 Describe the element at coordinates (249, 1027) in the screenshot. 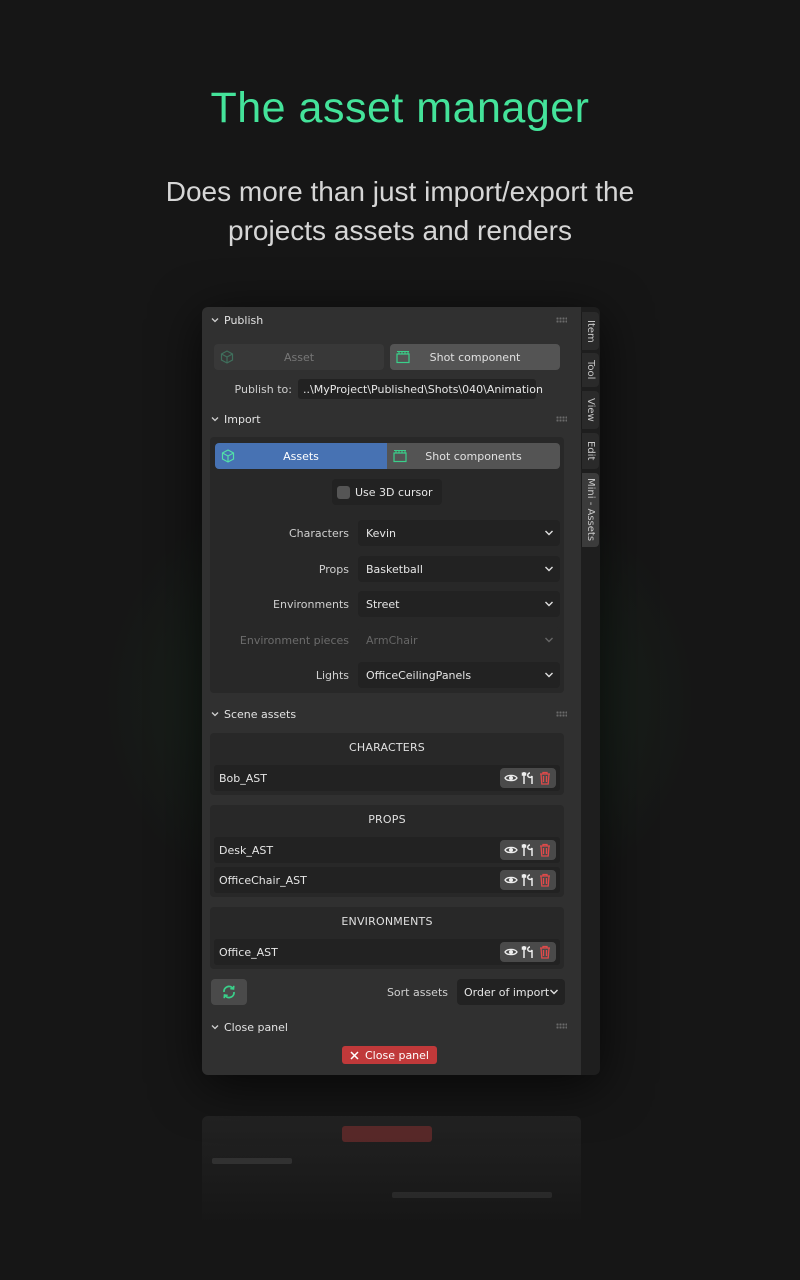

I see `close-panel-section-header: Close panel` at that location.